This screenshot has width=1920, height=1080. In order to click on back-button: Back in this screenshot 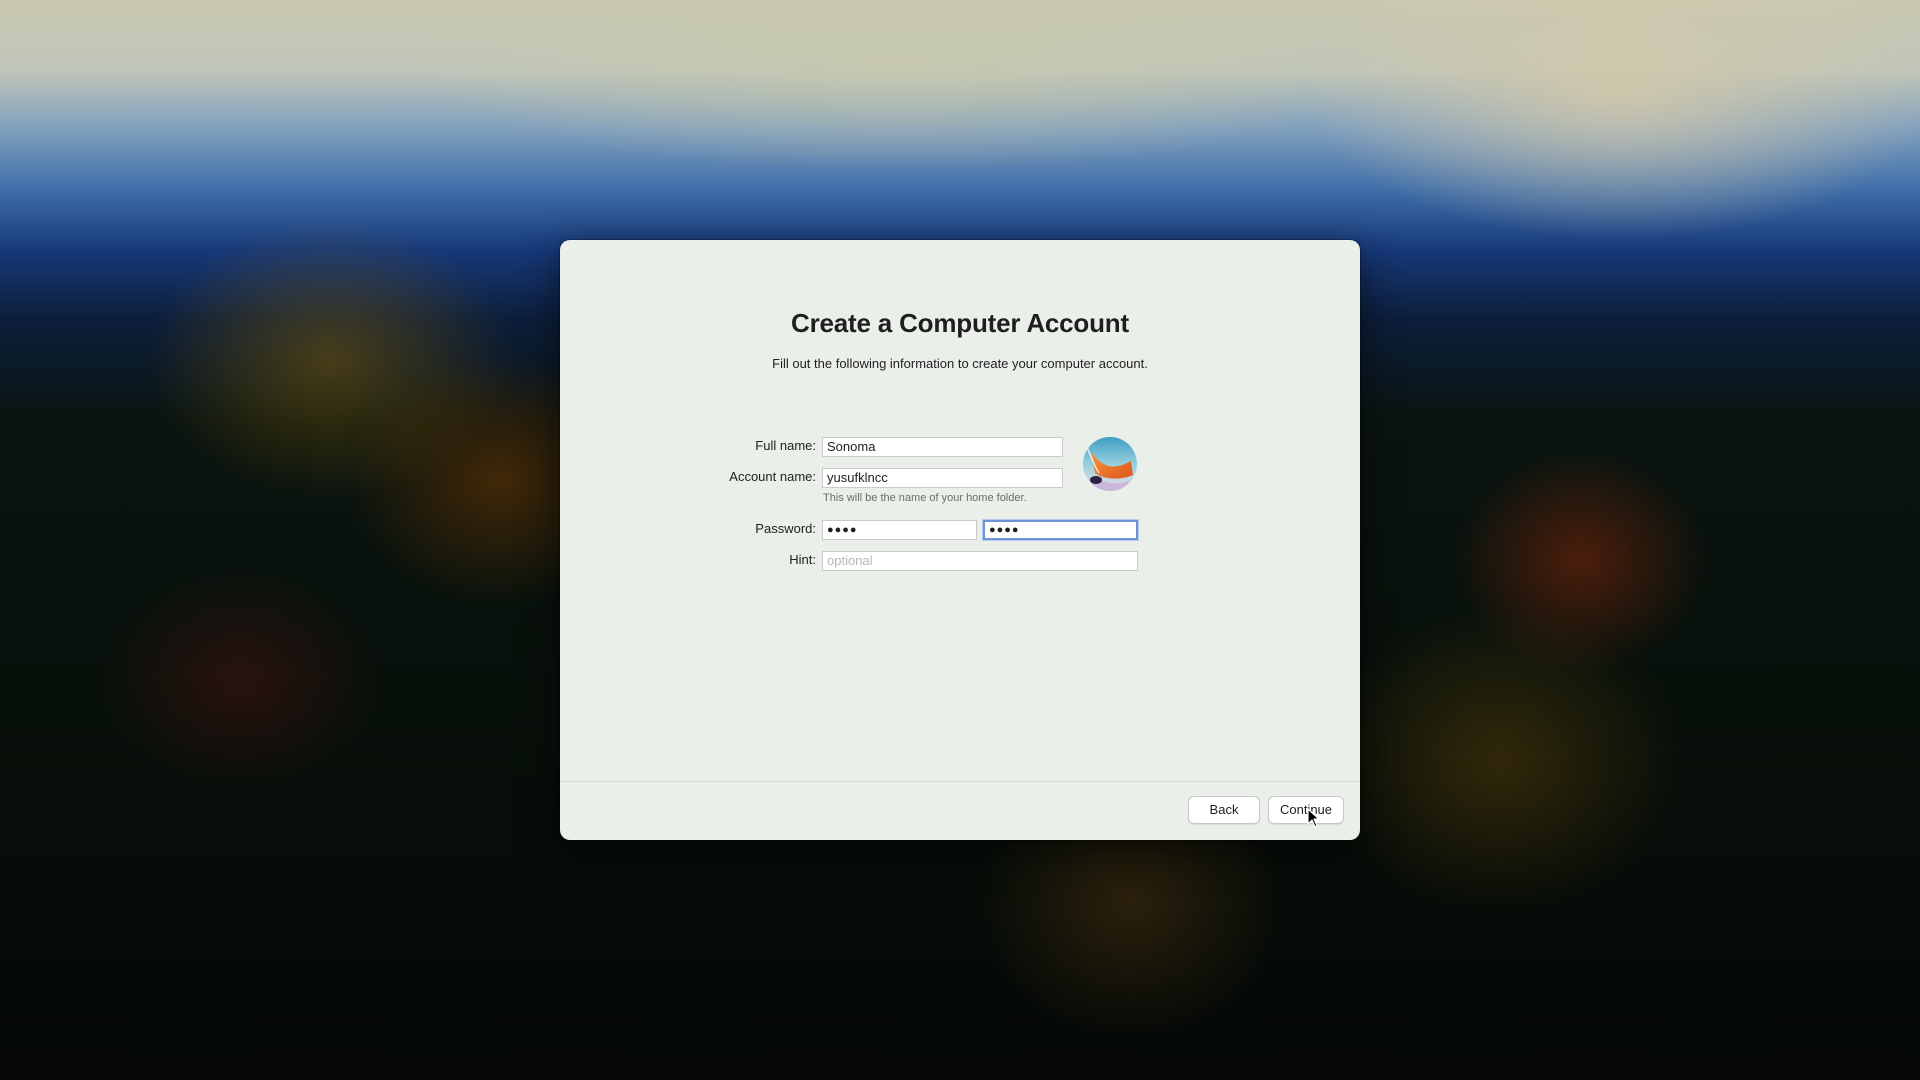, I will do `click(1224, 810)`.